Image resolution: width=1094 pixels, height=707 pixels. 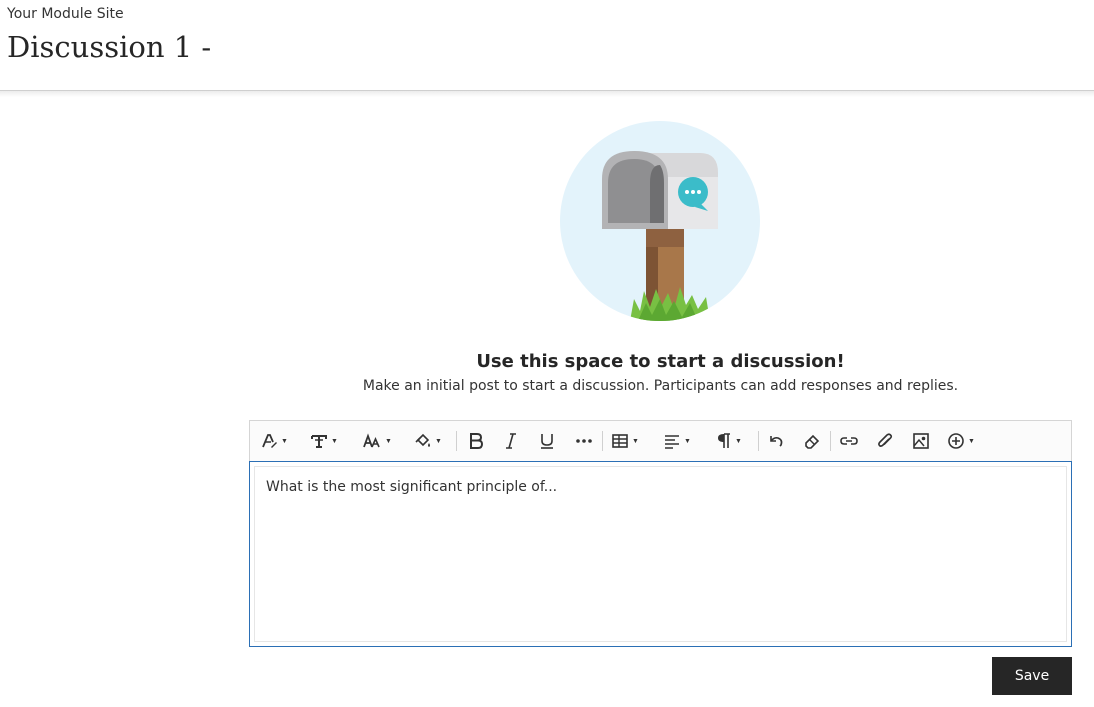 I want to click on insert-content-button: ▼, so click(x=961, y=441).